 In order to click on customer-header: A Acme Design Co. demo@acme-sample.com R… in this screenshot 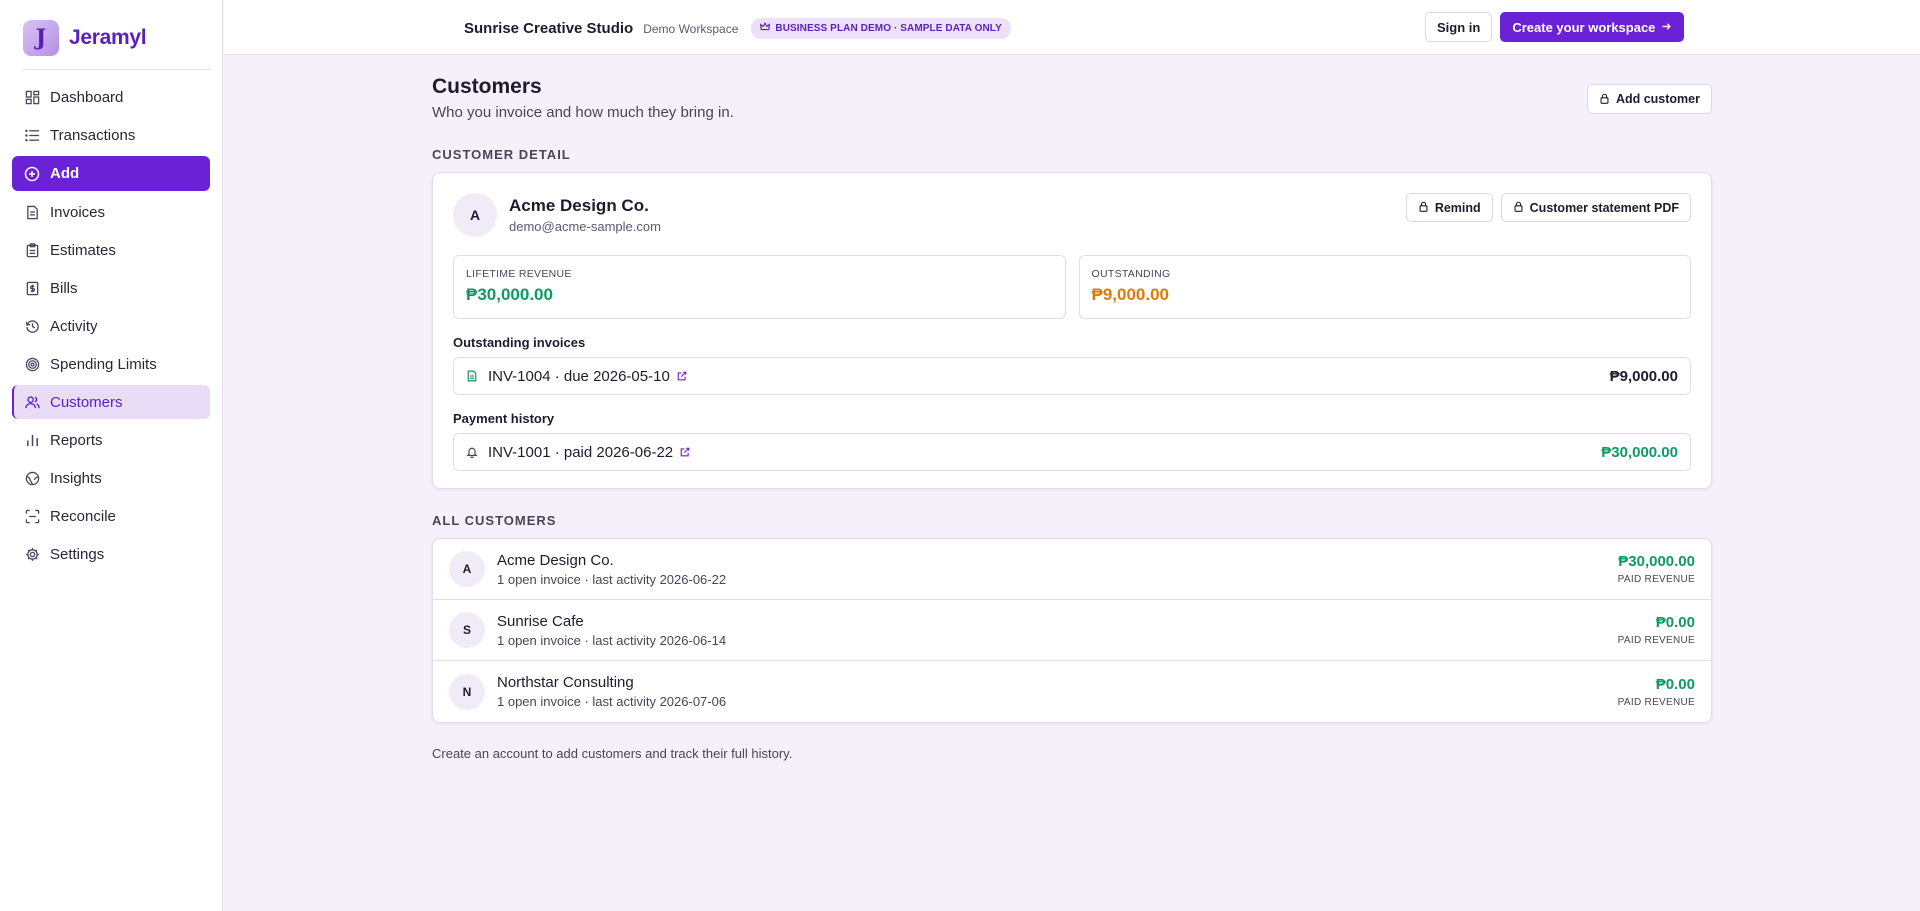, I will do `click(1072, 215)`.